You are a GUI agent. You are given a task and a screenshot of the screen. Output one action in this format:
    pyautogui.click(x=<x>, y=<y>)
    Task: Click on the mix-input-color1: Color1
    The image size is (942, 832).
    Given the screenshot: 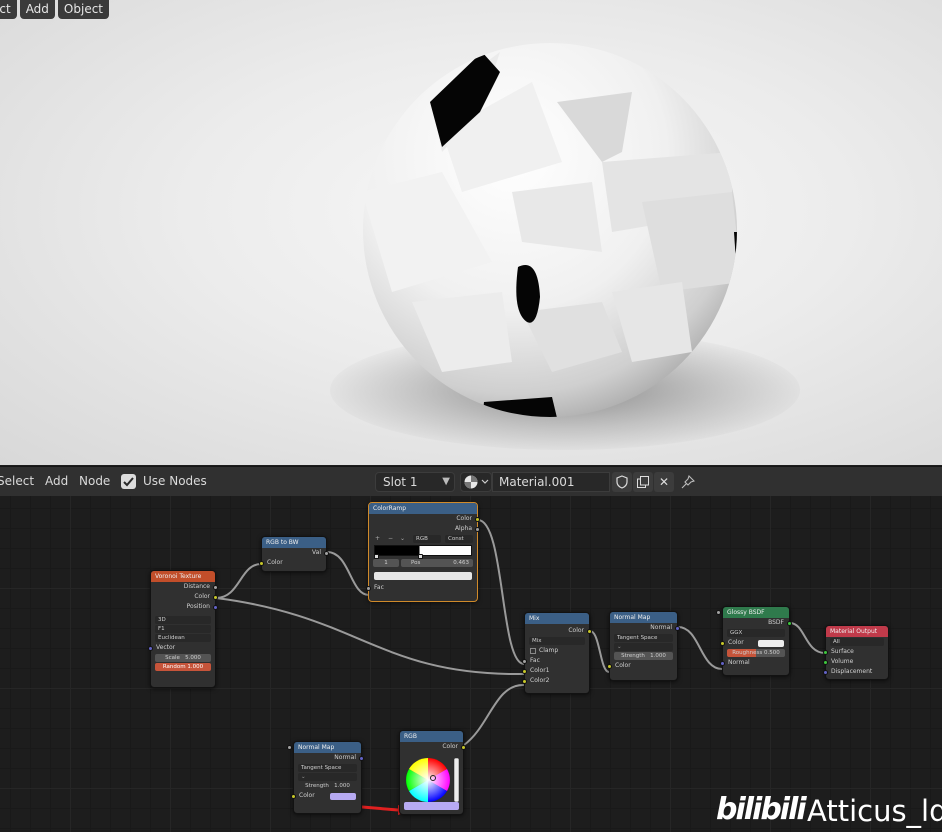 What is the action you would take?
    pyautogui.click(x=555, y=671)
    